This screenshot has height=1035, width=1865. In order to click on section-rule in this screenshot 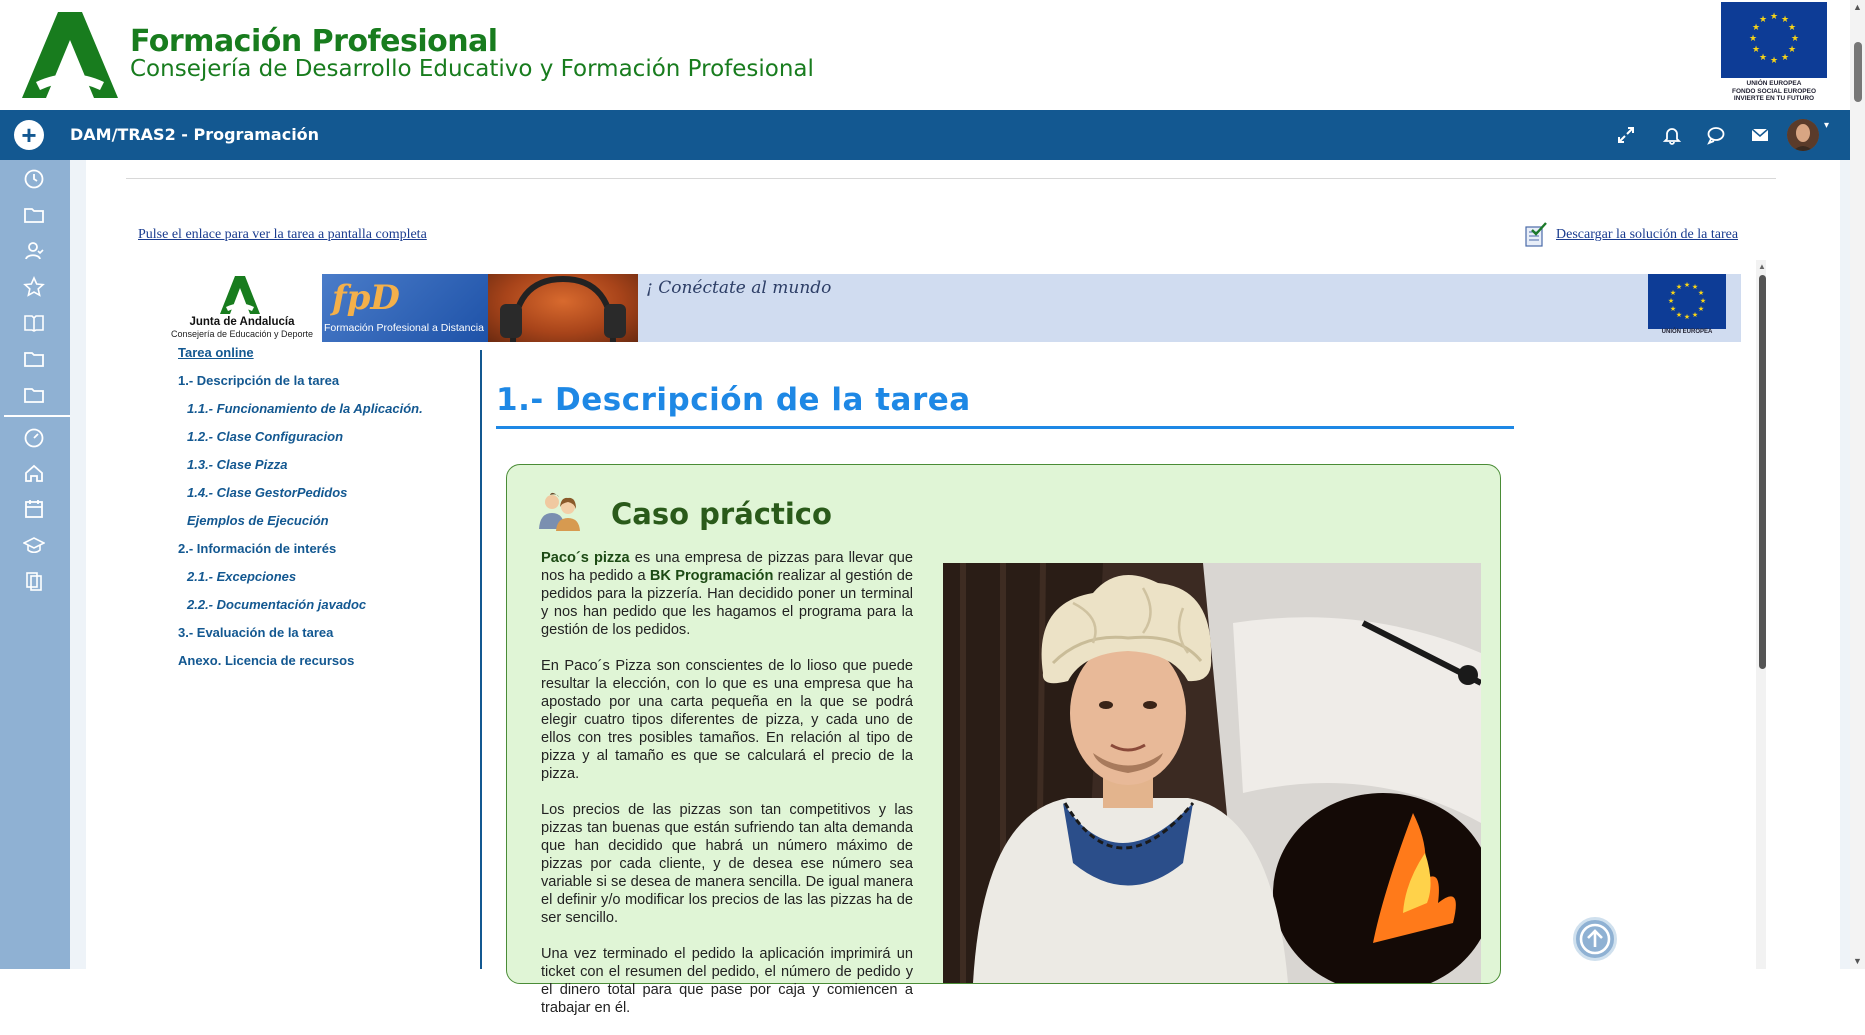, I will do `click(1005, 427)`.